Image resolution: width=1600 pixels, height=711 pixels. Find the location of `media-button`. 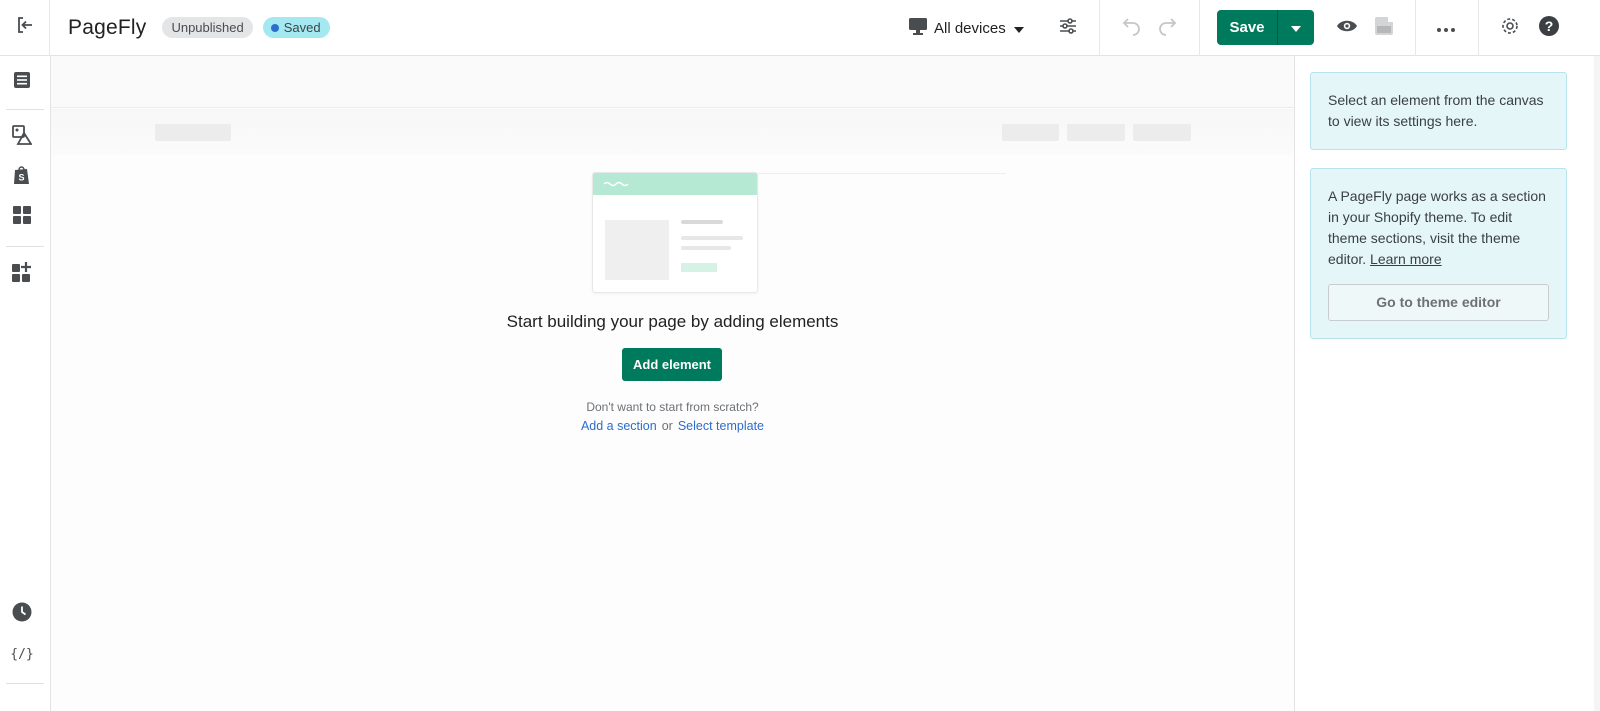

media-button is located at coordinates (22, 137).